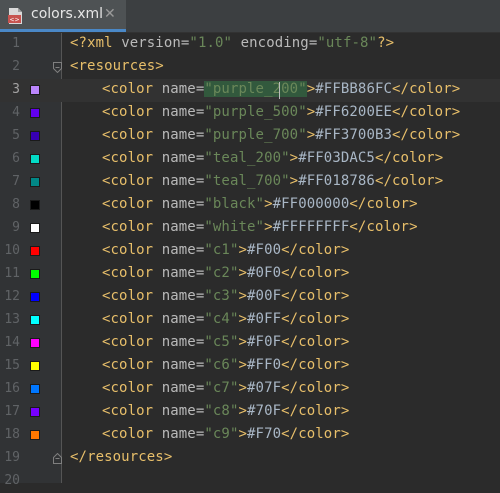 This screenshot has height=493, width=500. What do you see at coordinates (232, 43) in the screenshot?
I see `code-text: <?xml version="1.0" encoding="utf-8"?>` at bounding box center [232, 43].